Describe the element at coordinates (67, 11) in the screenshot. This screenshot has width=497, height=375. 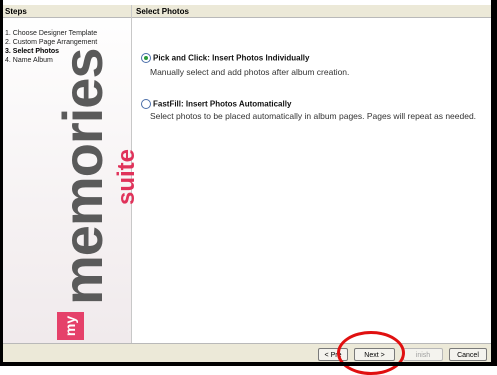
I see `steps-header: Steps` at that location.